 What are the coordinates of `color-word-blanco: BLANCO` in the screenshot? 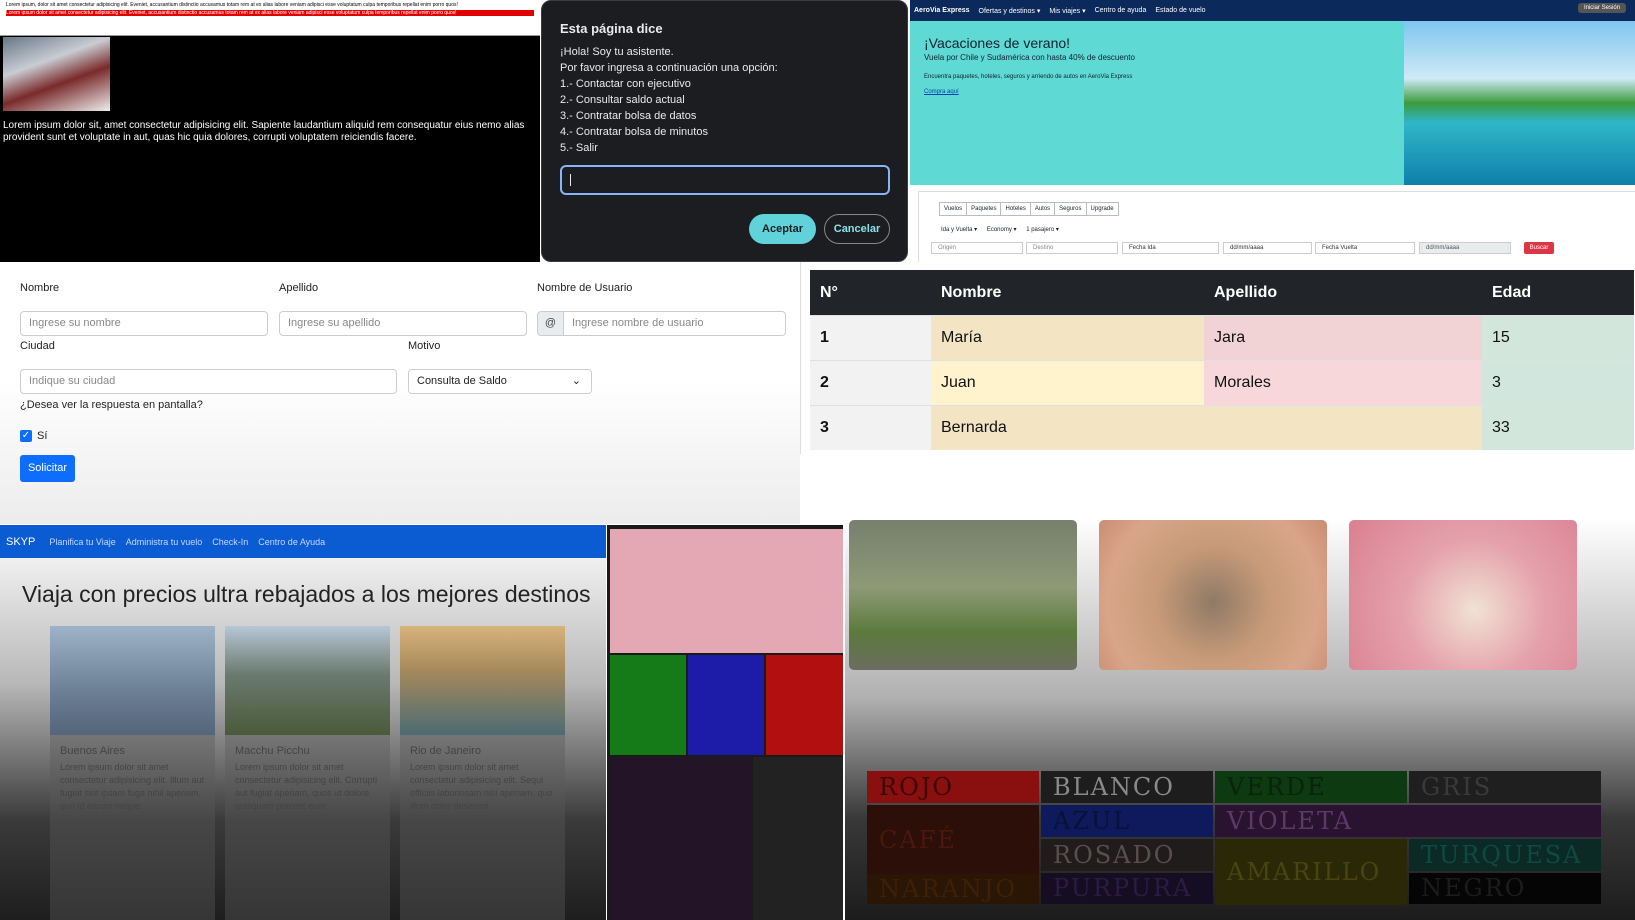 It's located at (1127, 787).